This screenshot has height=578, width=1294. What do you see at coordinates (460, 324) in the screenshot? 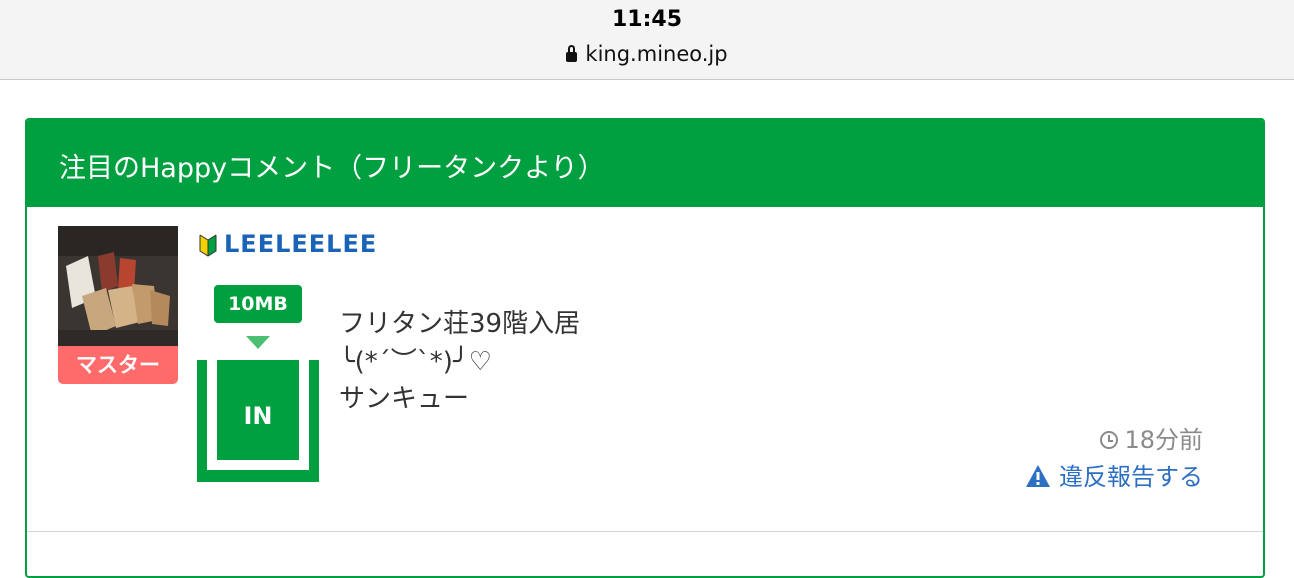
I see `comment-text-line-1: フリタン荘39階入居` at bounding box center [460, 324].